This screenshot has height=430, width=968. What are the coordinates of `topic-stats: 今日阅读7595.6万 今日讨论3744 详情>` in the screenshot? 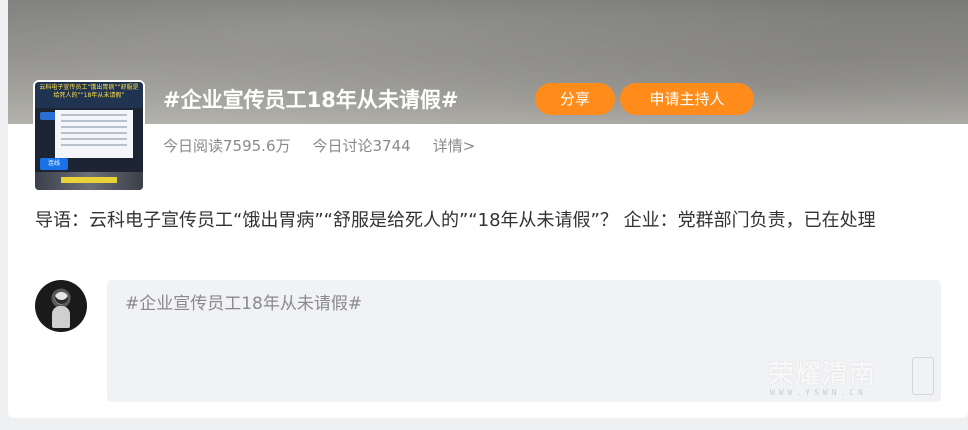 It's located at (330, 146).